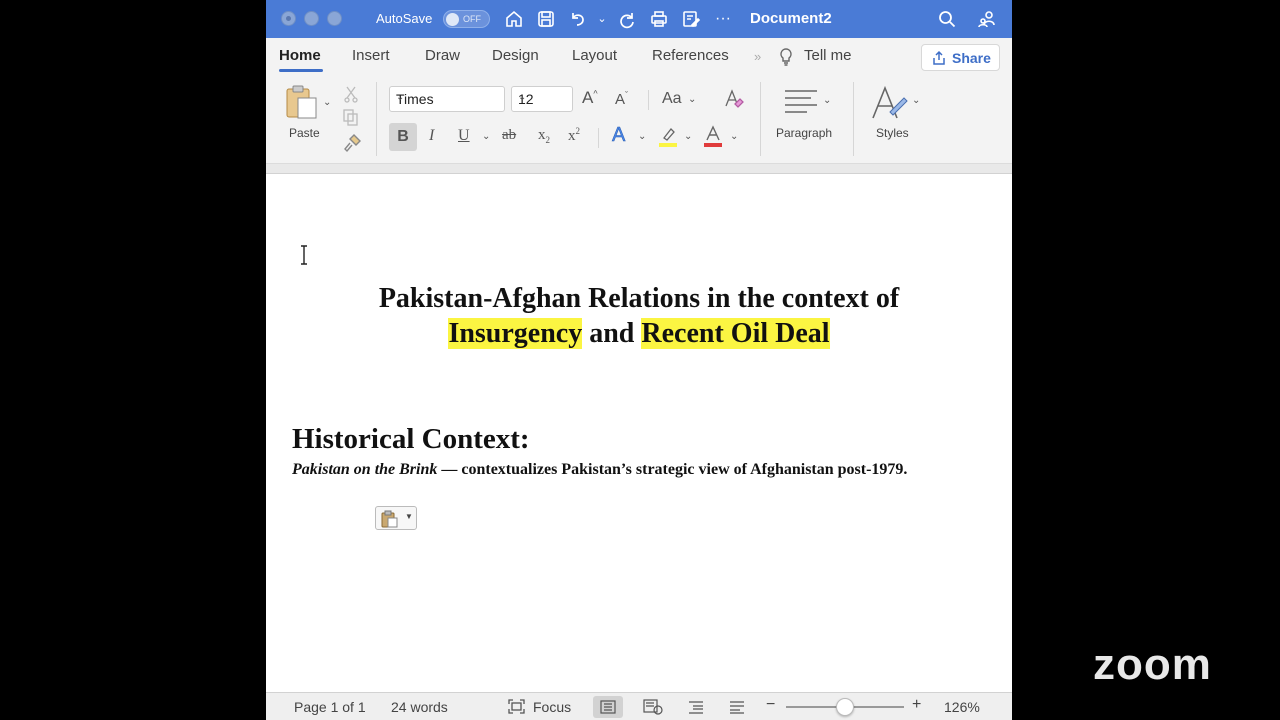 The image size is (1280, 720). What do you see at coordinates (334, 18) in the screenshot?
I see `zoom-window-button` at bounding box center [334, 18].